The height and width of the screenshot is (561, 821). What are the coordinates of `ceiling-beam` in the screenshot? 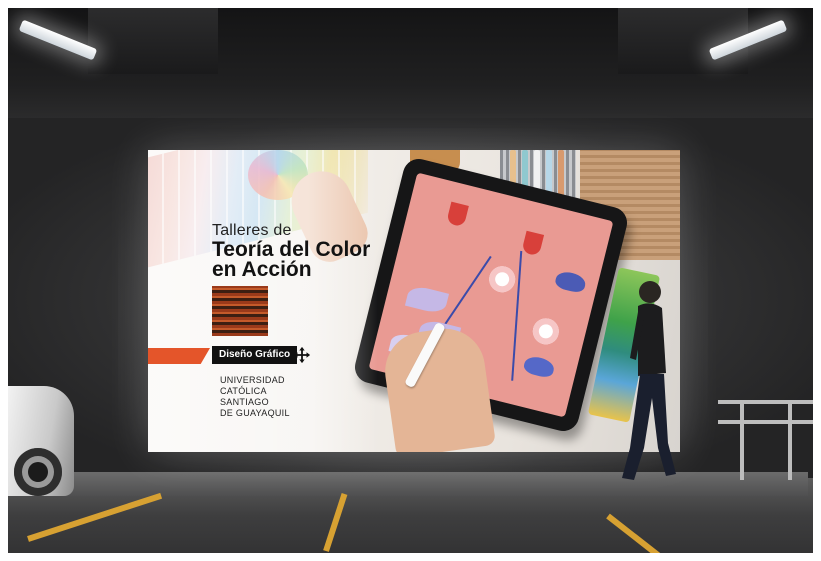 It's located at (153, 41).